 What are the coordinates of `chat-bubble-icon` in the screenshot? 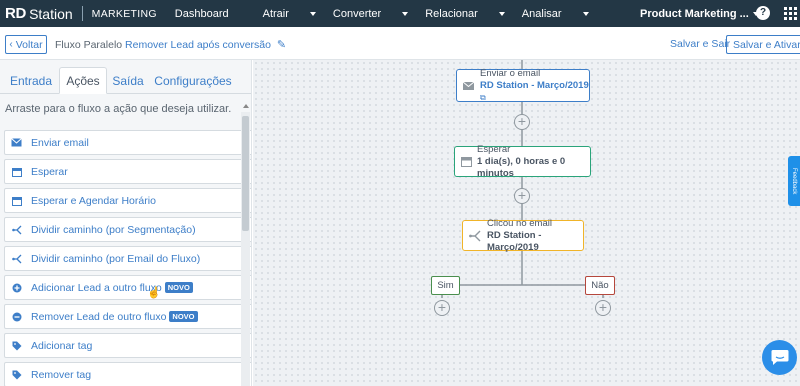 It's located at (779, 357).